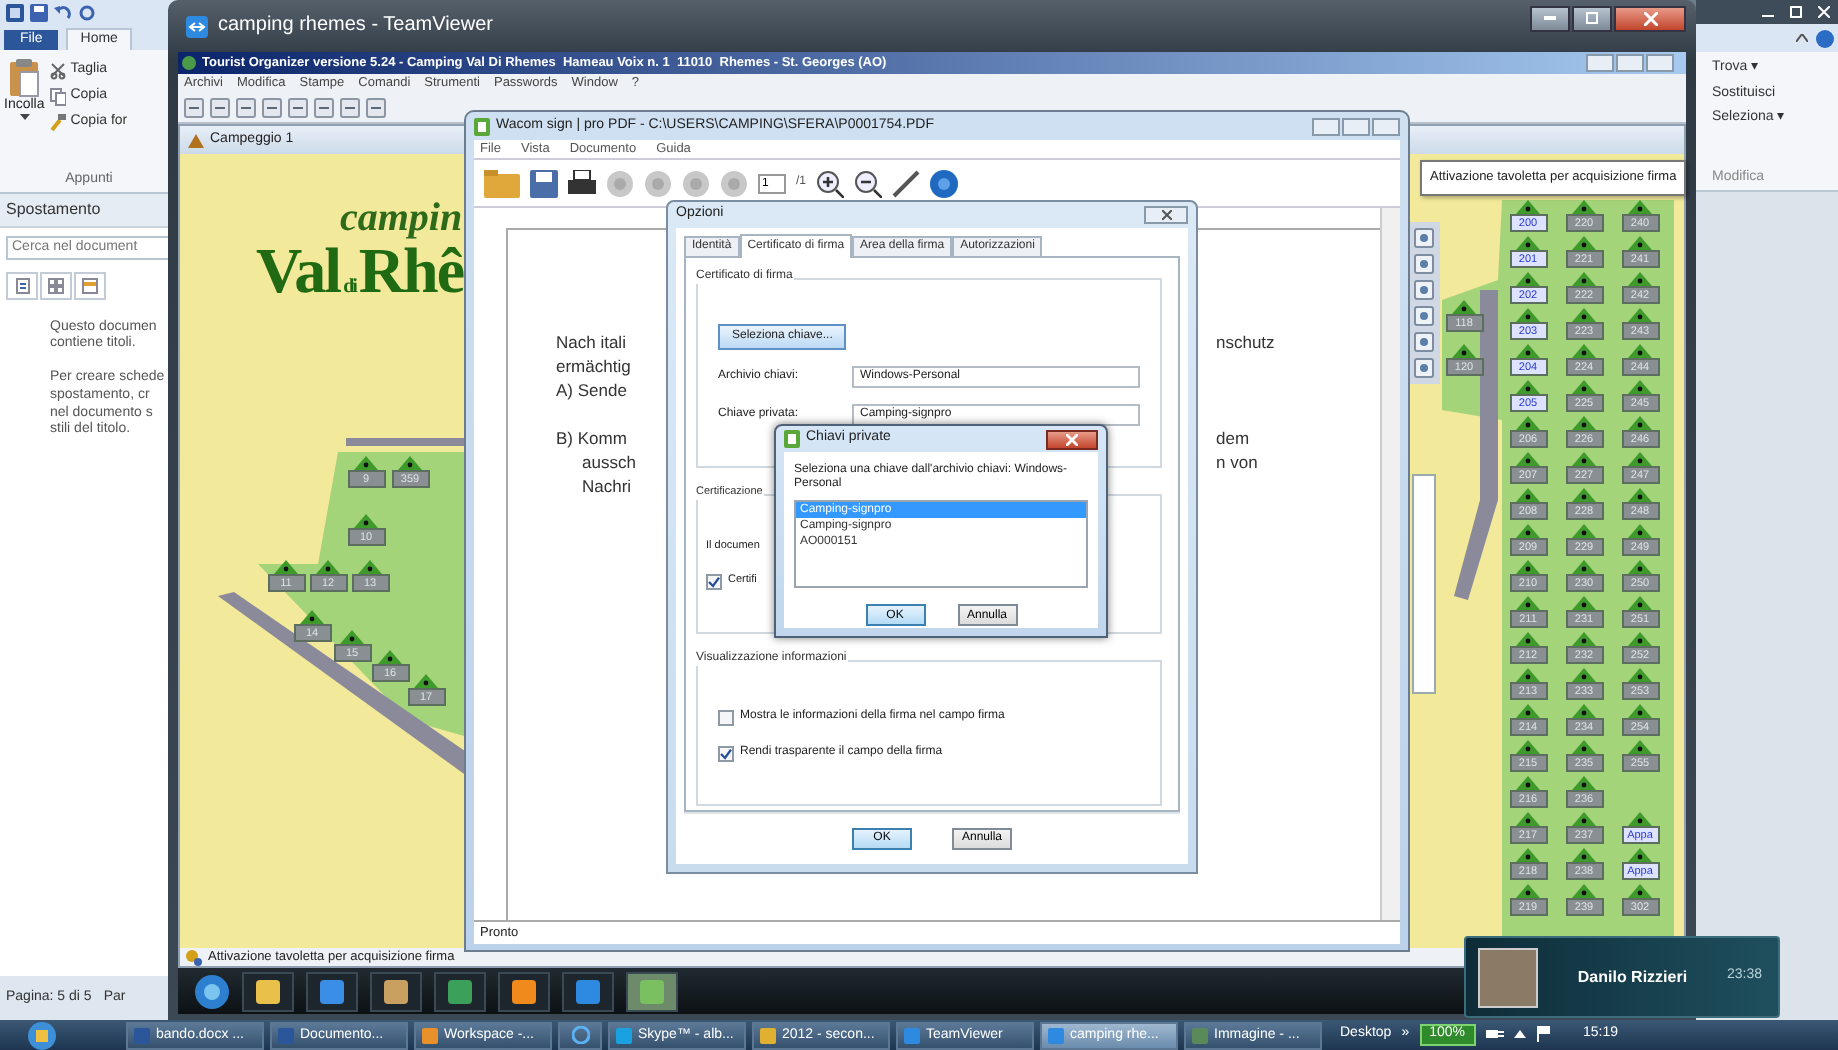 Image resolution: width=1838 pixels, height=1050 pixels. What do you see at coordinates (868, 183) in the screenshot?
I see `zoom-out-icon` at bounding box center [868, 183].